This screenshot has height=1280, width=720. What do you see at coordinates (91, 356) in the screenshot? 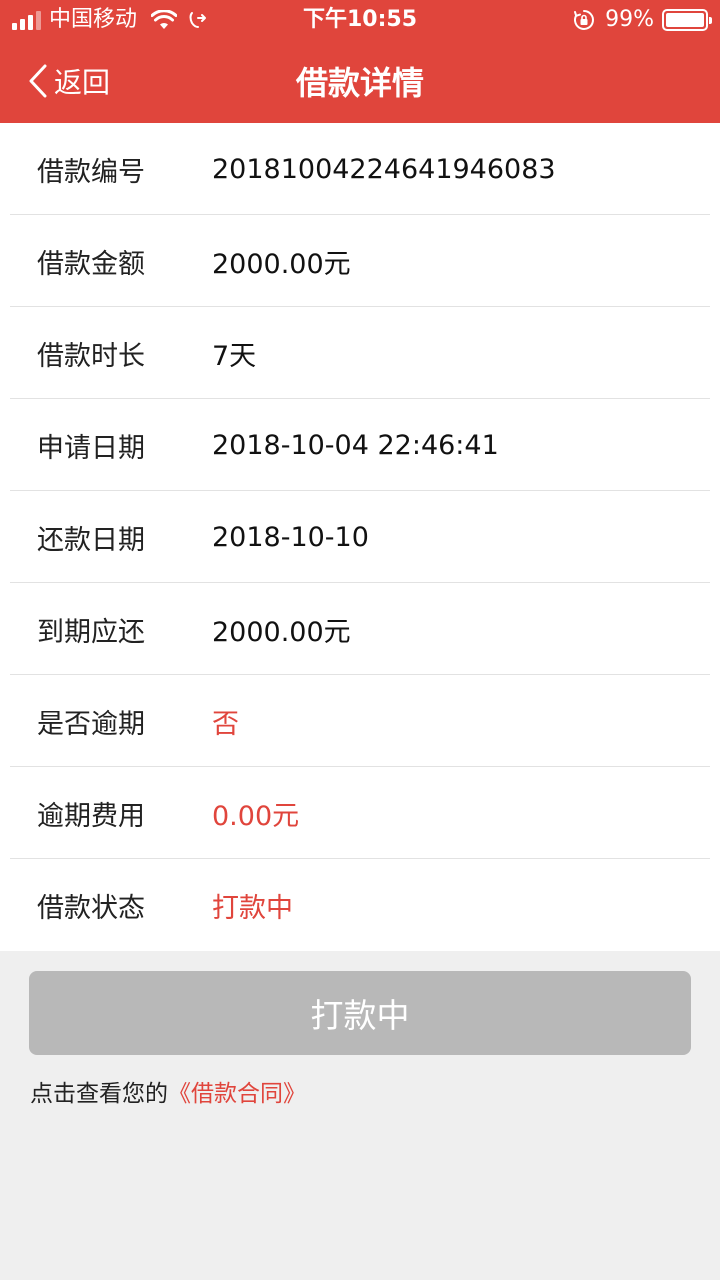
I see `row-label: 借款时长` at bounding box center [91, 356].